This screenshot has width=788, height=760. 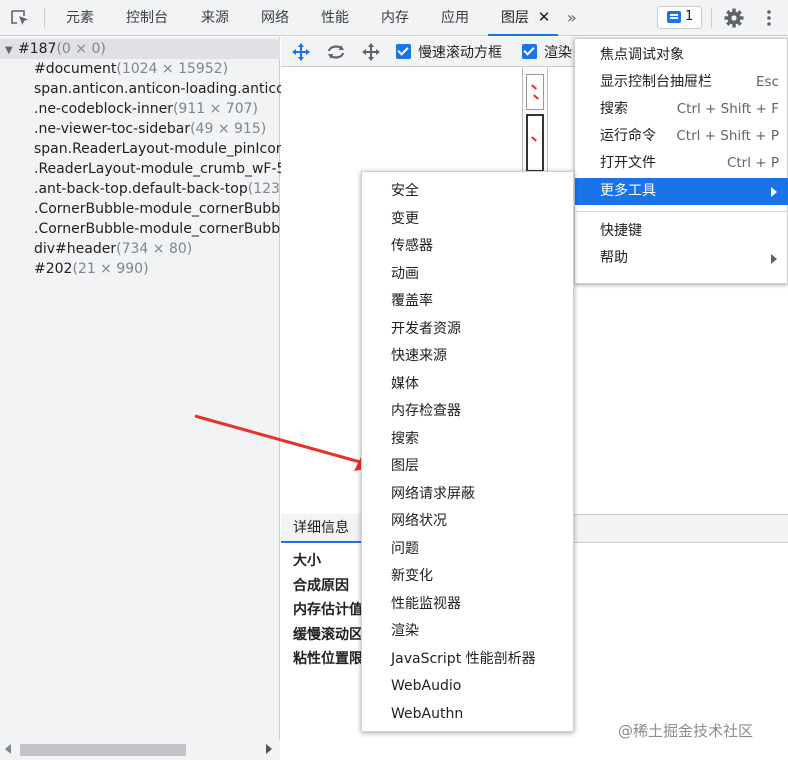 I want to click on detail-label-slow-scroll-regions: 缓慢滚动区, so click(x=328, y=635).